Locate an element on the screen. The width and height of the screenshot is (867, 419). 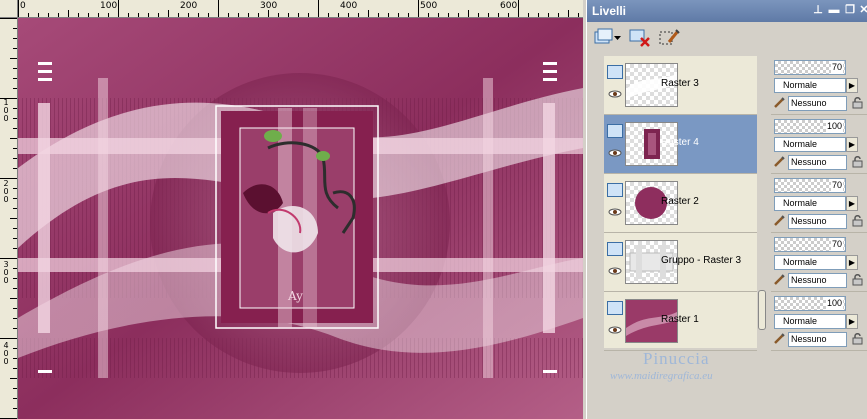
delete-layer-icon is located at coordinates (641, 39).